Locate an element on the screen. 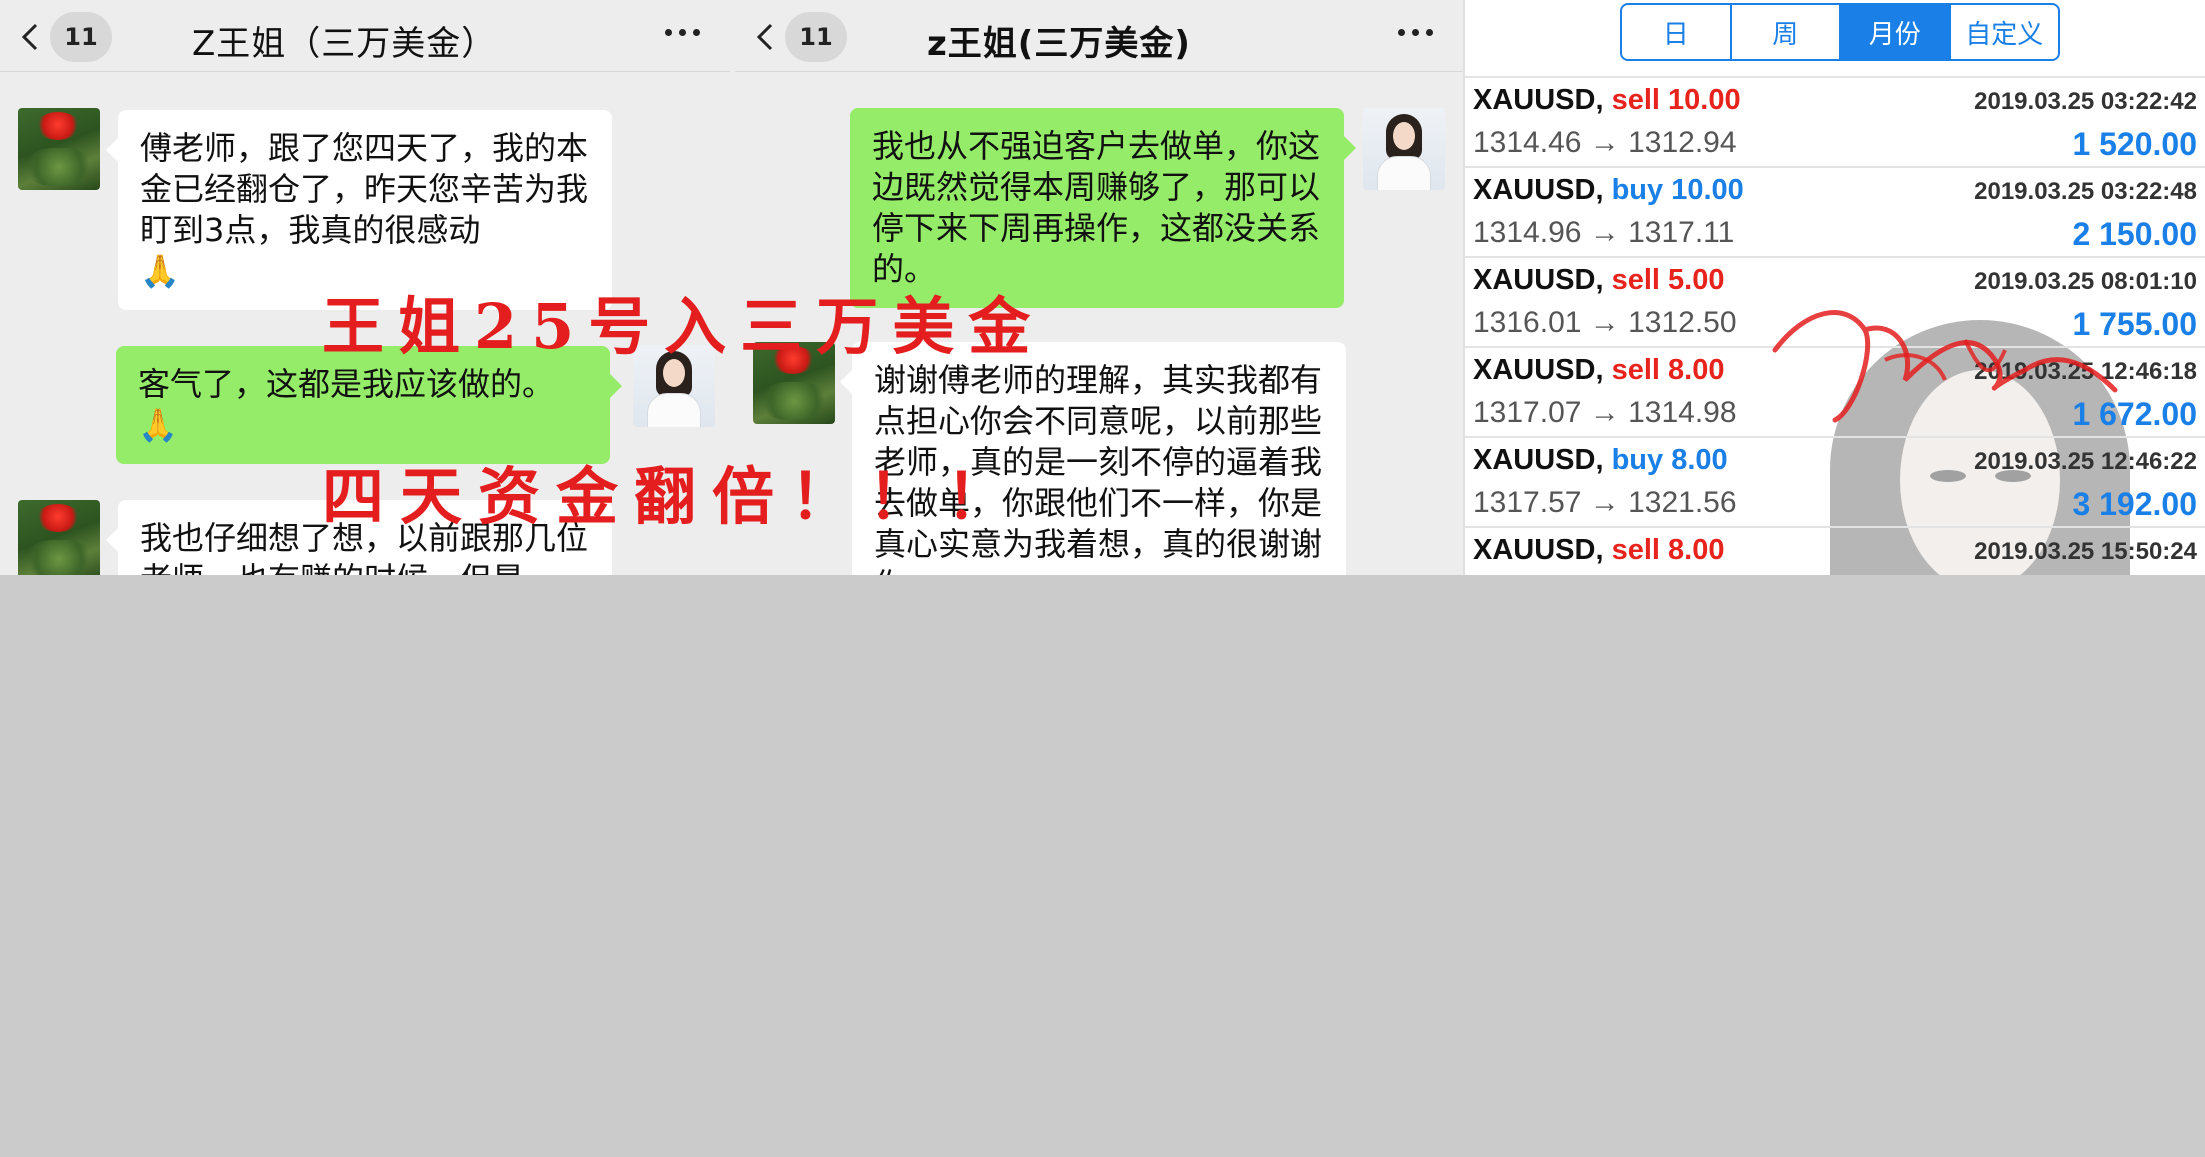 The height and width of the screenshot is (1157, 2205). left-chat-header: 11 Z王姐（三万美金） is located at coordinates (365, 36).